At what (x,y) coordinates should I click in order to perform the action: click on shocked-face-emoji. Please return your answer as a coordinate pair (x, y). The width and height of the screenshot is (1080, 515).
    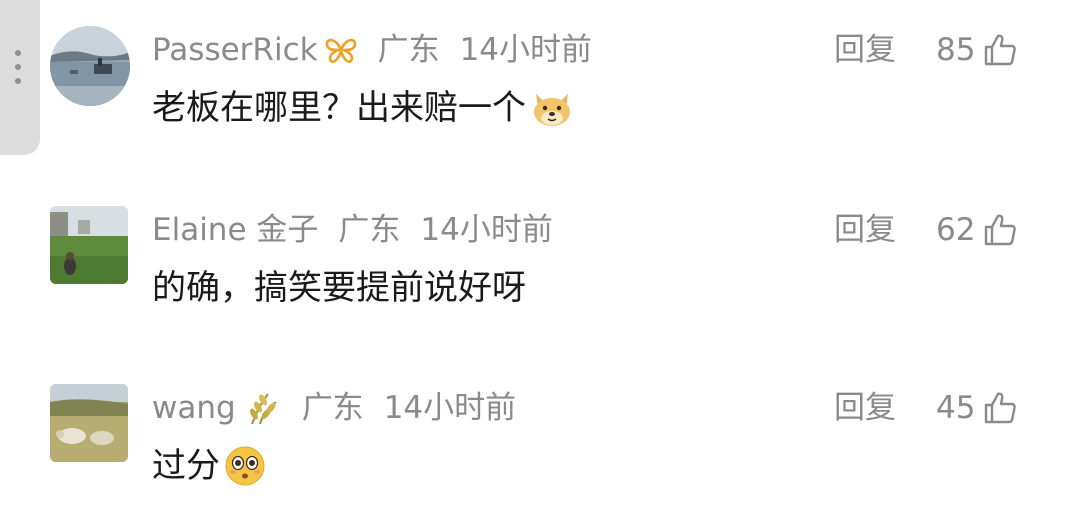
    Looking at the image, I should click on (245, 466).